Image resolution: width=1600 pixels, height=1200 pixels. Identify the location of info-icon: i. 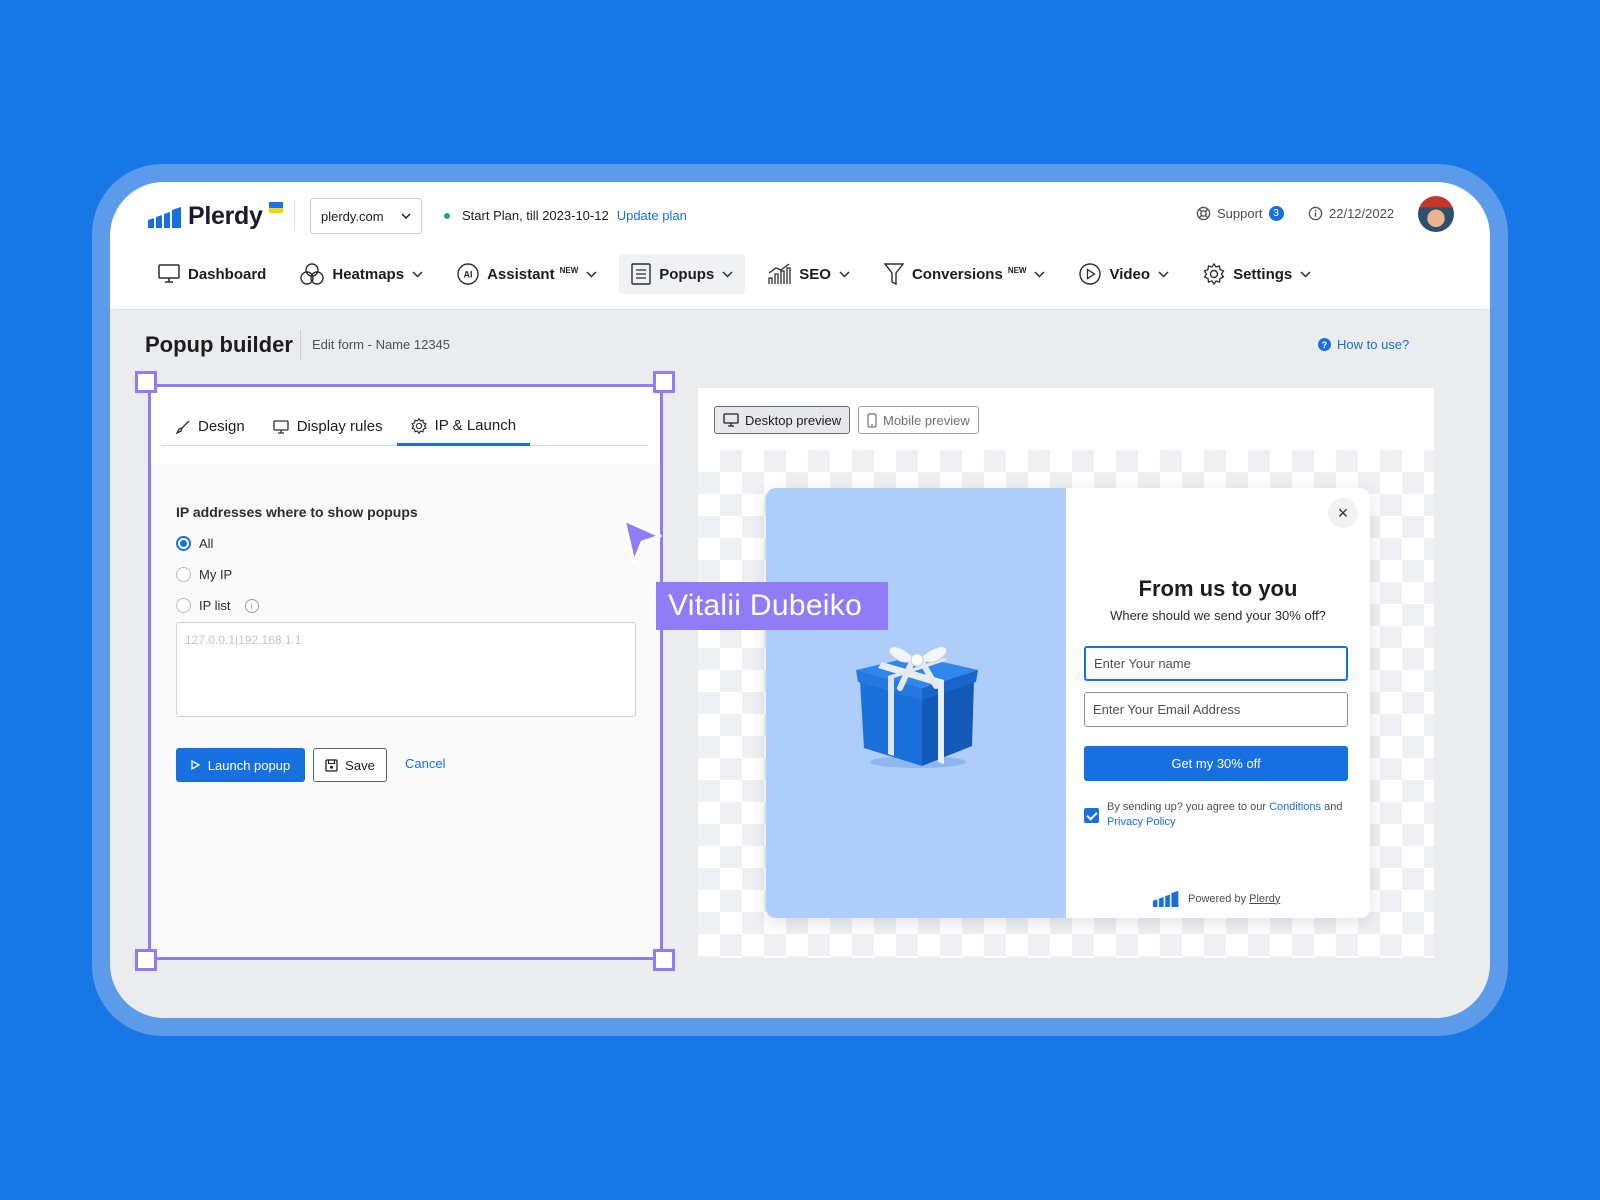
(251, 605).